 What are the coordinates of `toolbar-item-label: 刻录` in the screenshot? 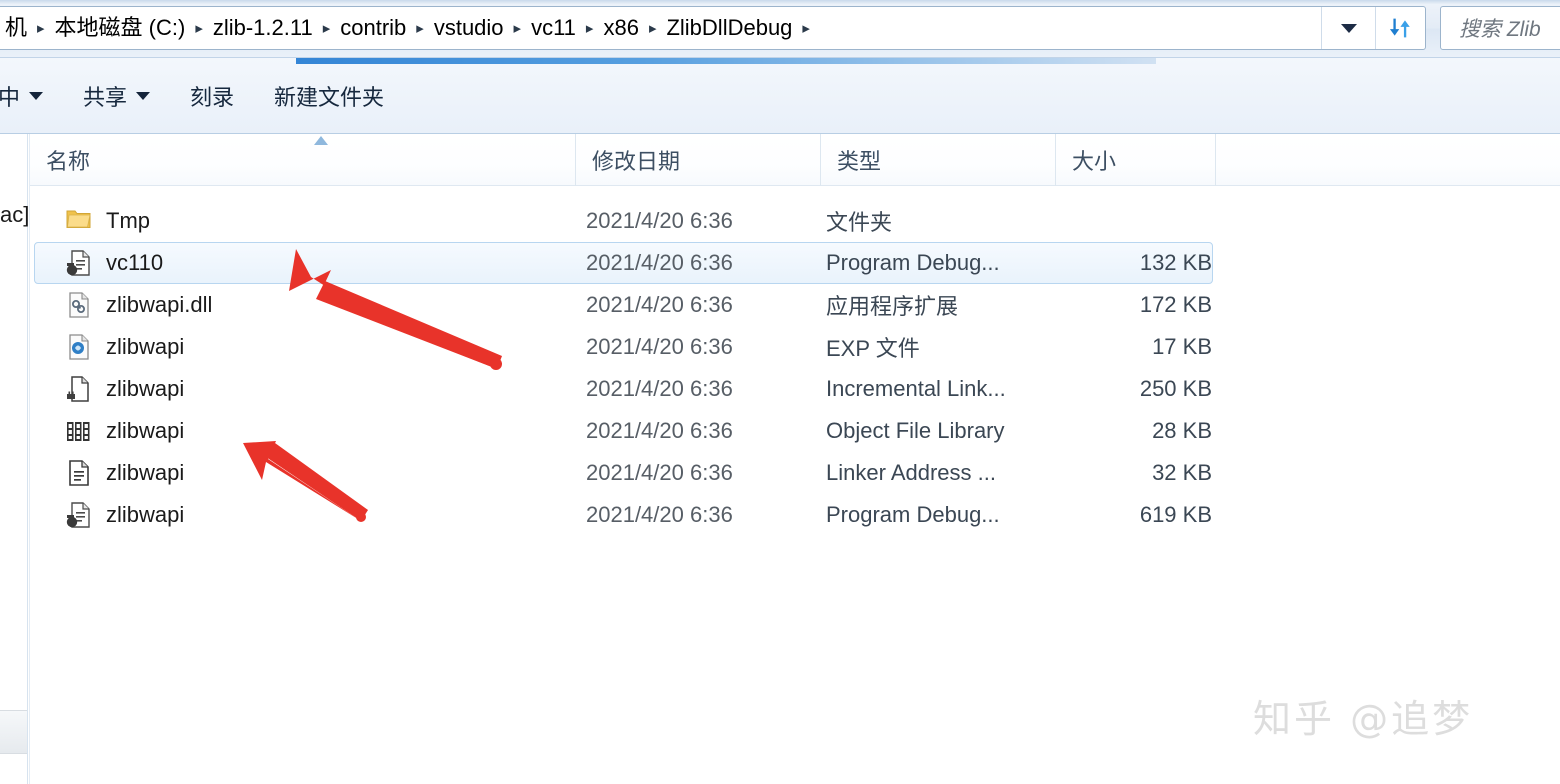 It's located at (212, 97).